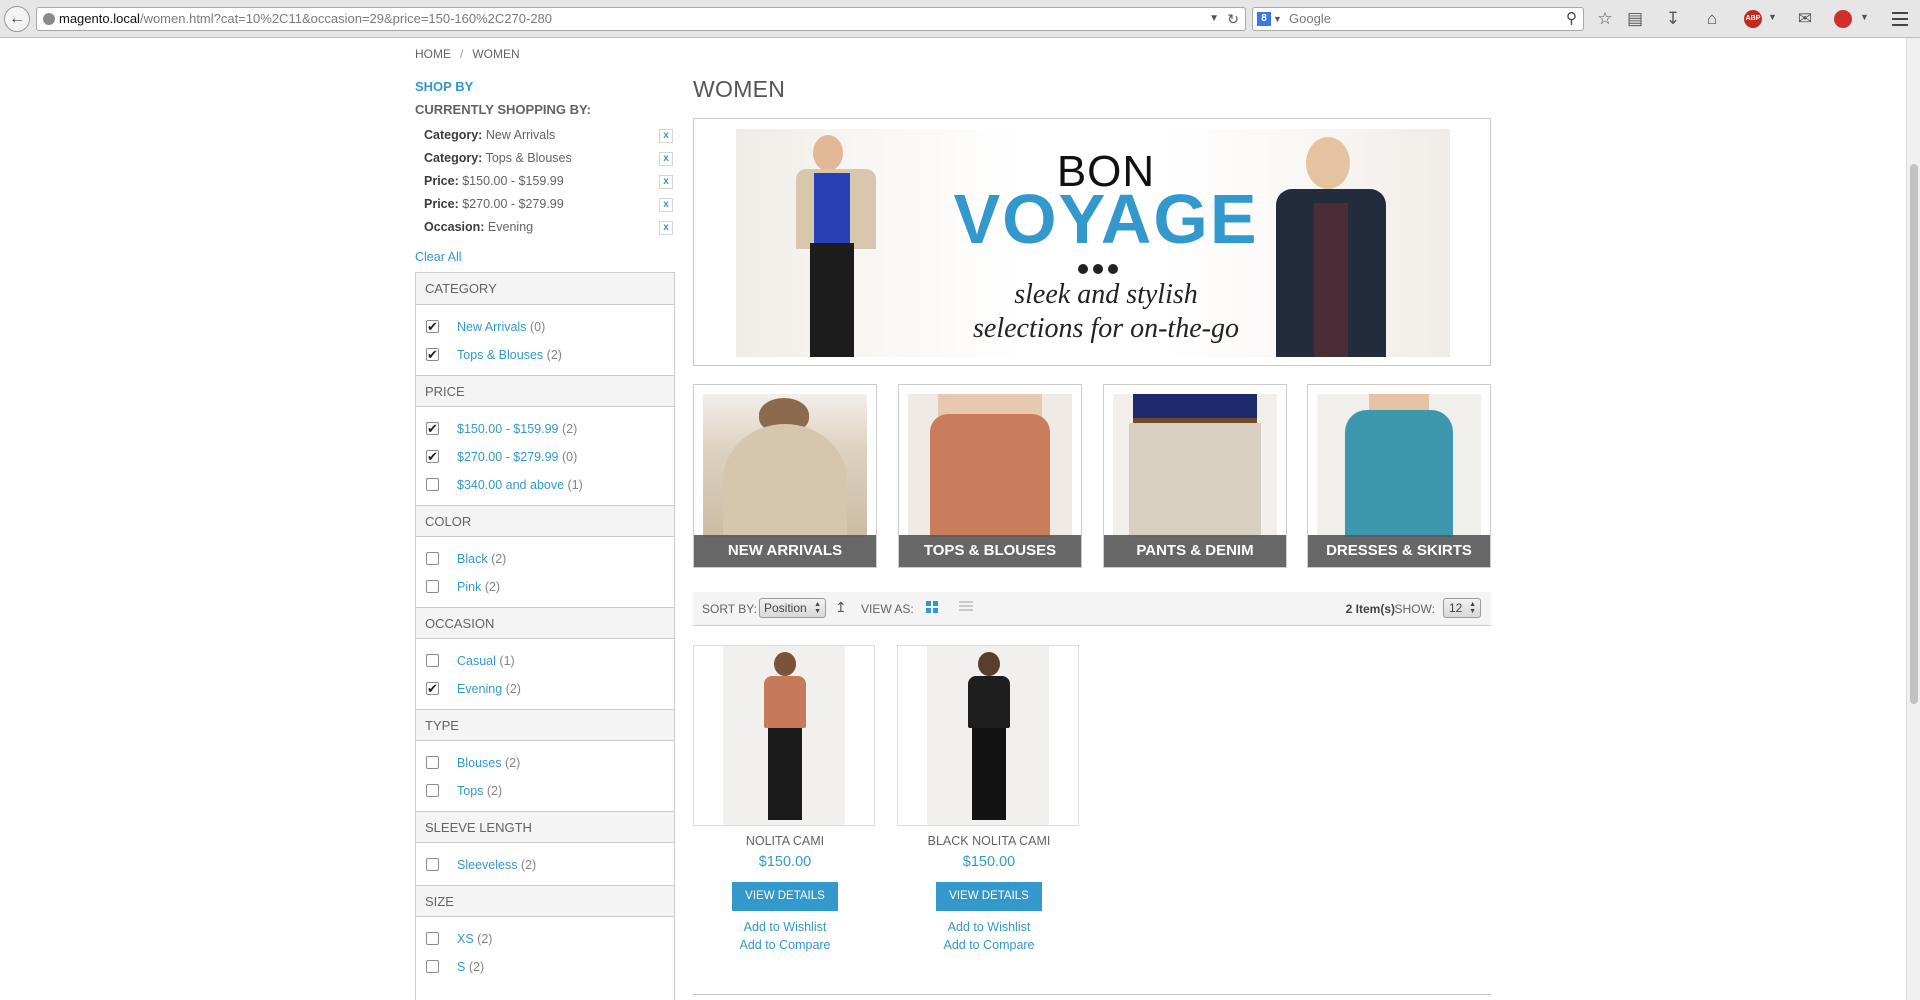  Describe the element at coordinates (476, 661) in the screenshot. I see `filter-option-label: Casual` at that location.